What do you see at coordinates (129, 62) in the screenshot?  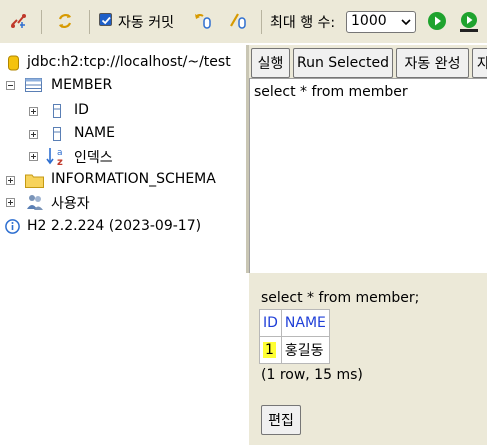 I see `connection-url: jdbc:h2:tcp://localhost/~/test` at bounding box center [129, 62].